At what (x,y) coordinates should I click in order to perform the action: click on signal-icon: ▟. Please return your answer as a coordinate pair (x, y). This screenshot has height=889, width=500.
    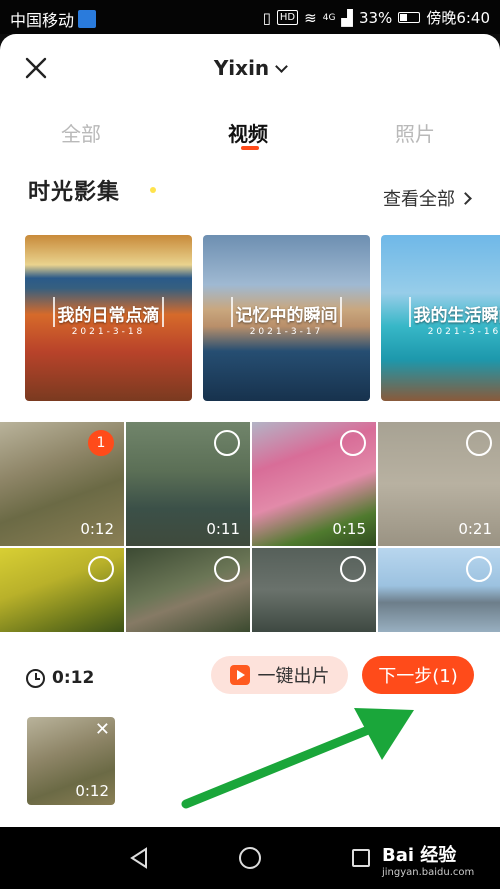
    Looking at the image, I should click on (347, 17).